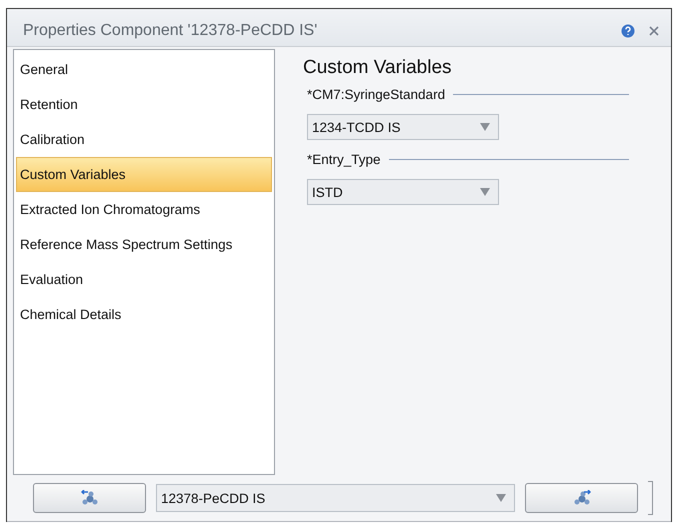  I want to click on sidebar-item: Extracted Ion Chromatograms, so click(144, 209).